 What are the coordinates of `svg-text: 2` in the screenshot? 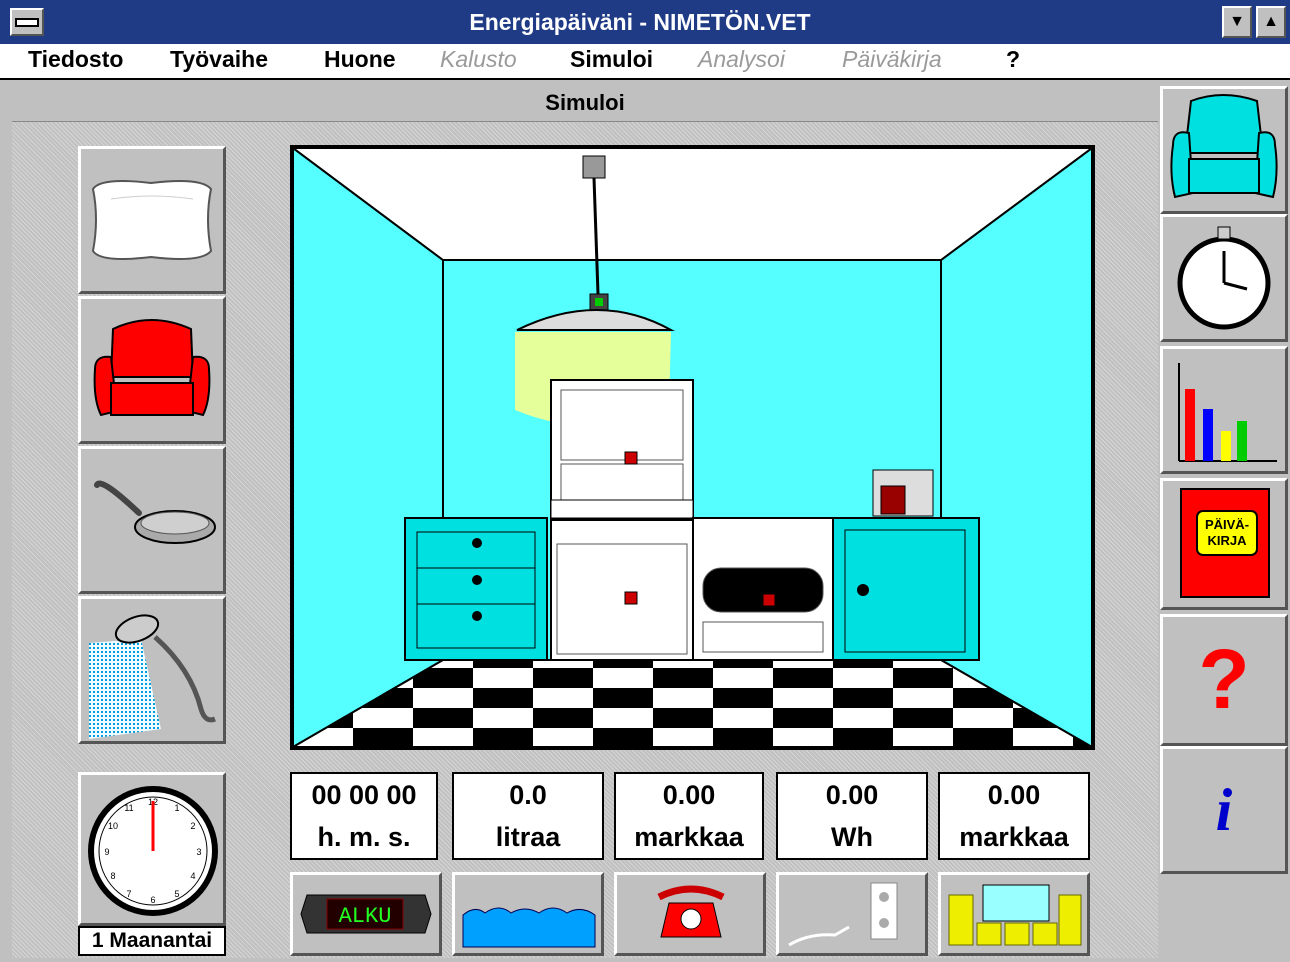 It's located at (192, 826).